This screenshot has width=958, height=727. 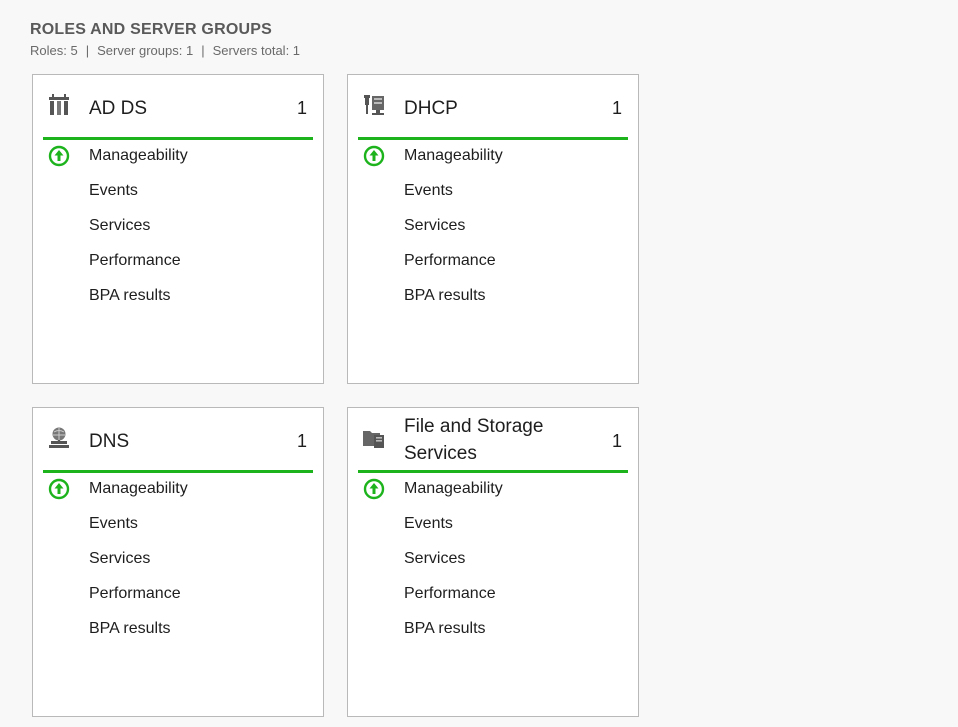 I want to click on server-groups-count: Server groups: 1, so click(x=145, y=50).